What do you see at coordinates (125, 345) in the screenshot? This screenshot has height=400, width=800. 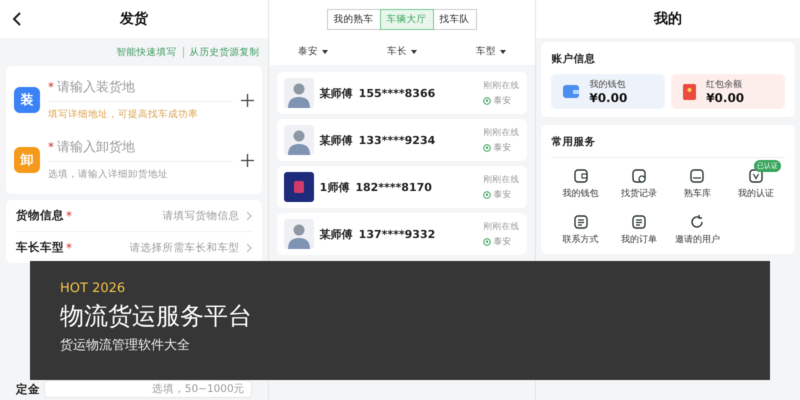 I see `banner-subtitle: 货运物流管理软件大全` at bounding box center [125, 345].